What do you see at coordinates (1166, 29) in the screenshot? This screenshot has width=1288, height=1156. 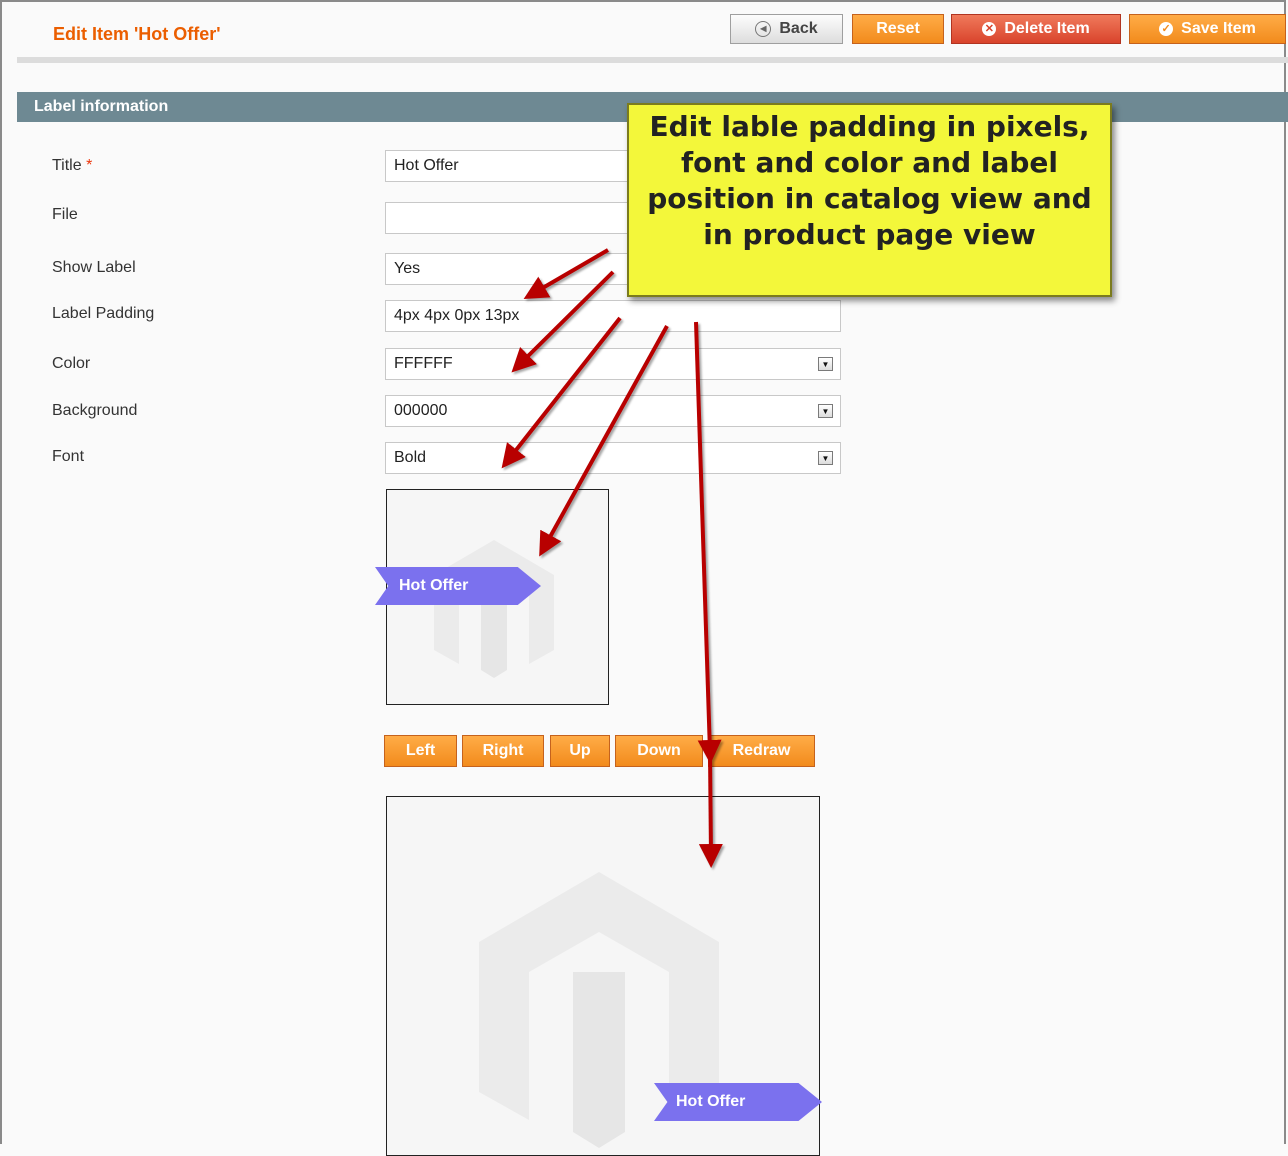 I see `checkmark-icon: ✓` at bounding box center [1166, 29].